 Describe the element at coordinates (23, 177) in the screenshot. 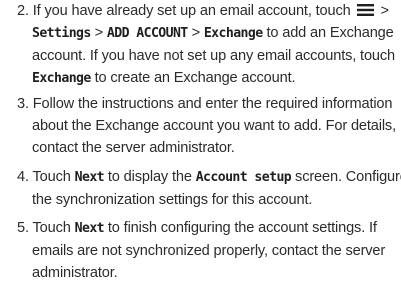

I see `step-number: 4.` at that location.